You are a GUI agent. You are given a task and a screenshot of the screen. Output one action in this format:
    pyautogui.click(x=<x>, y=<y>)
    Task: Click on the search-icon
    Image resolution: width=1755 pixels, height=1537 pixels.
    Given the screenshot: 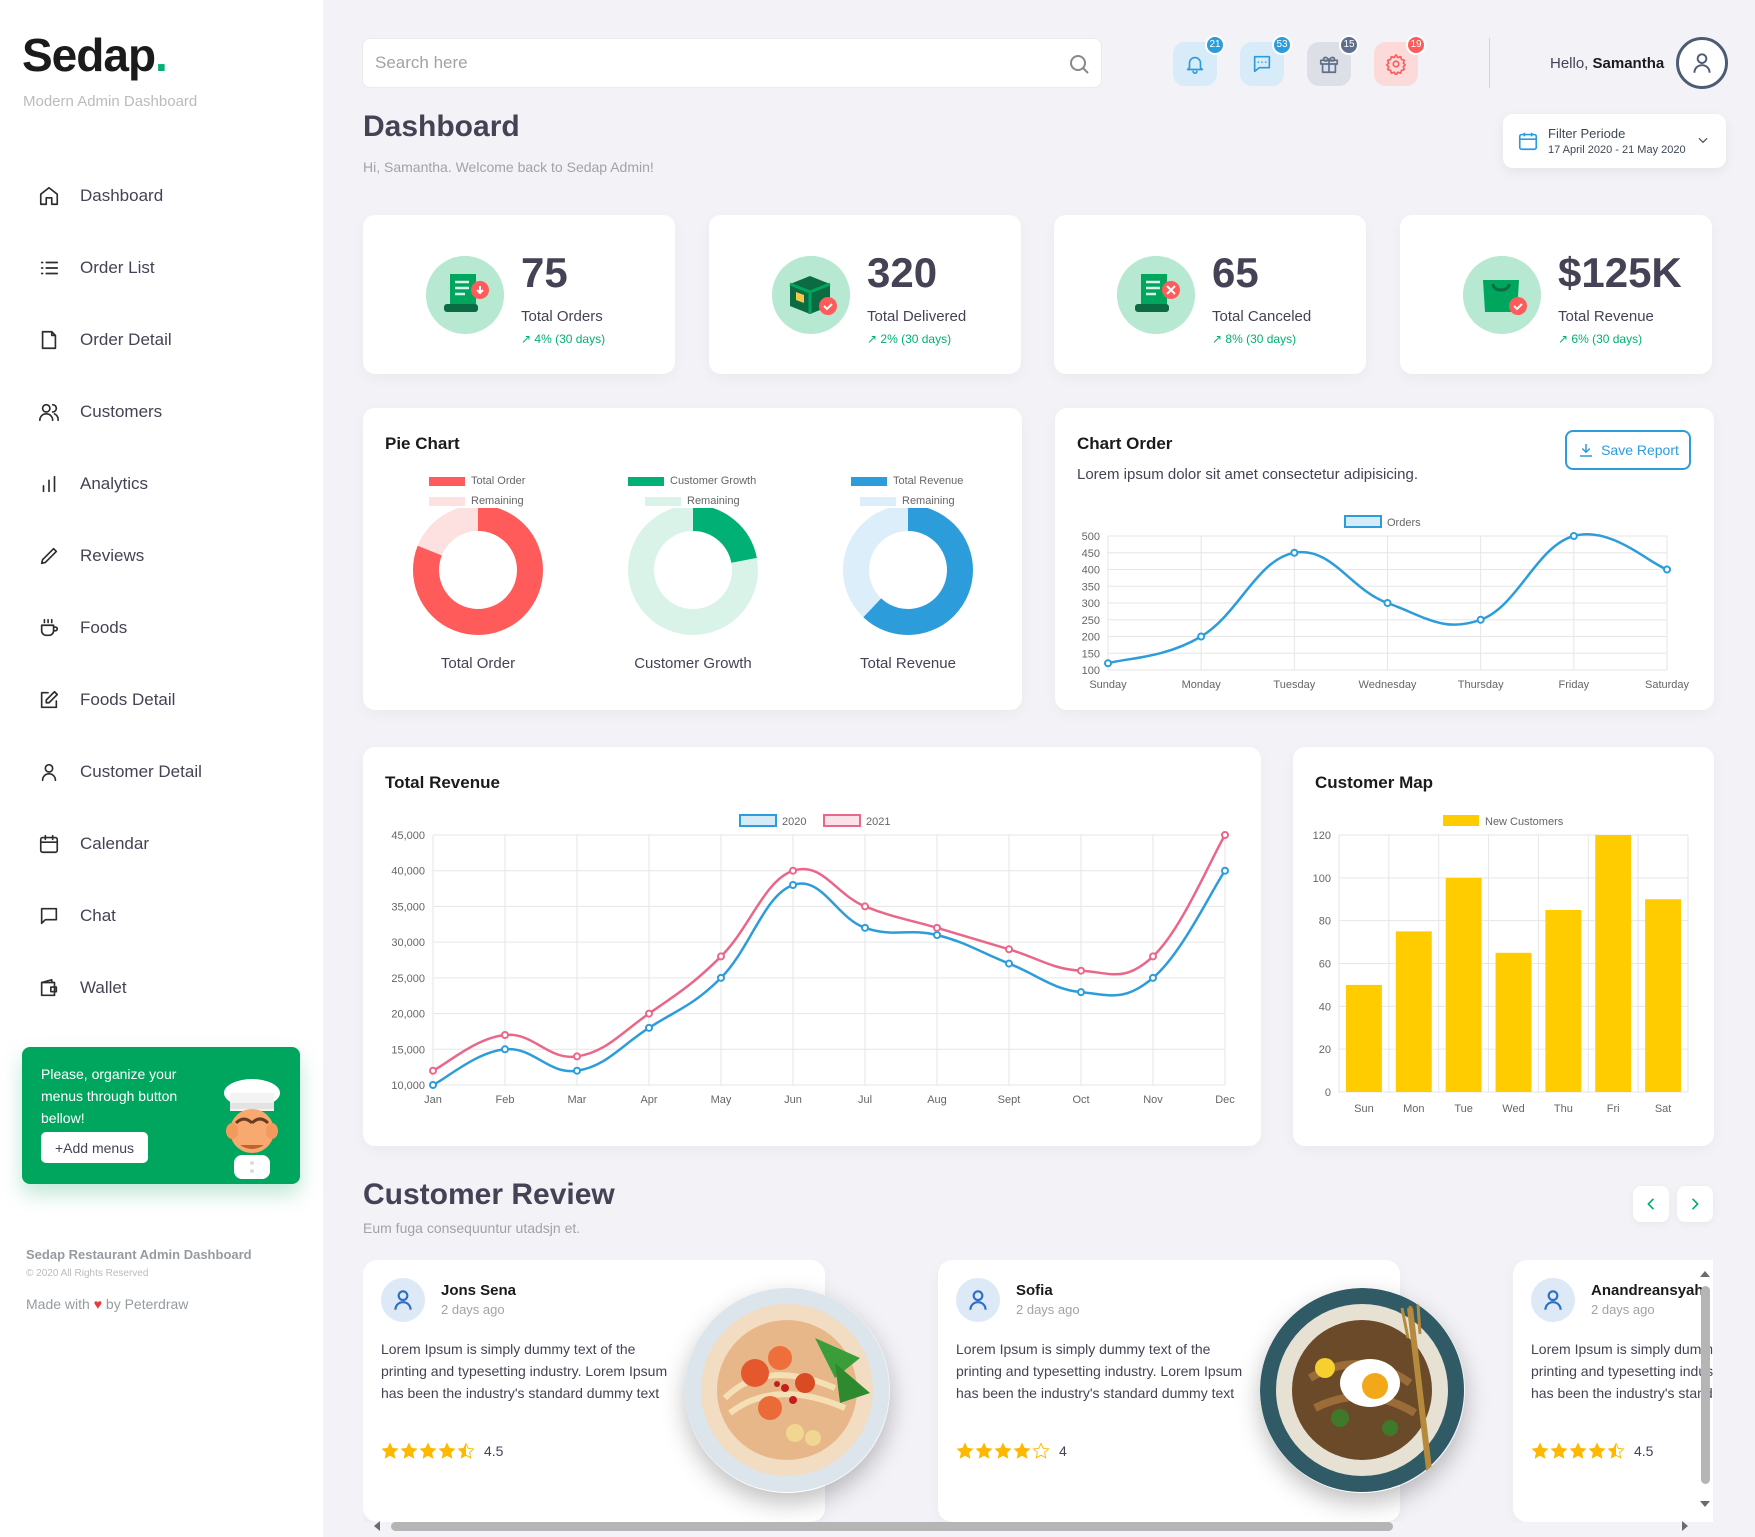 What is the action you would take?
    pyautogui.click(x=1079, y=64)
    